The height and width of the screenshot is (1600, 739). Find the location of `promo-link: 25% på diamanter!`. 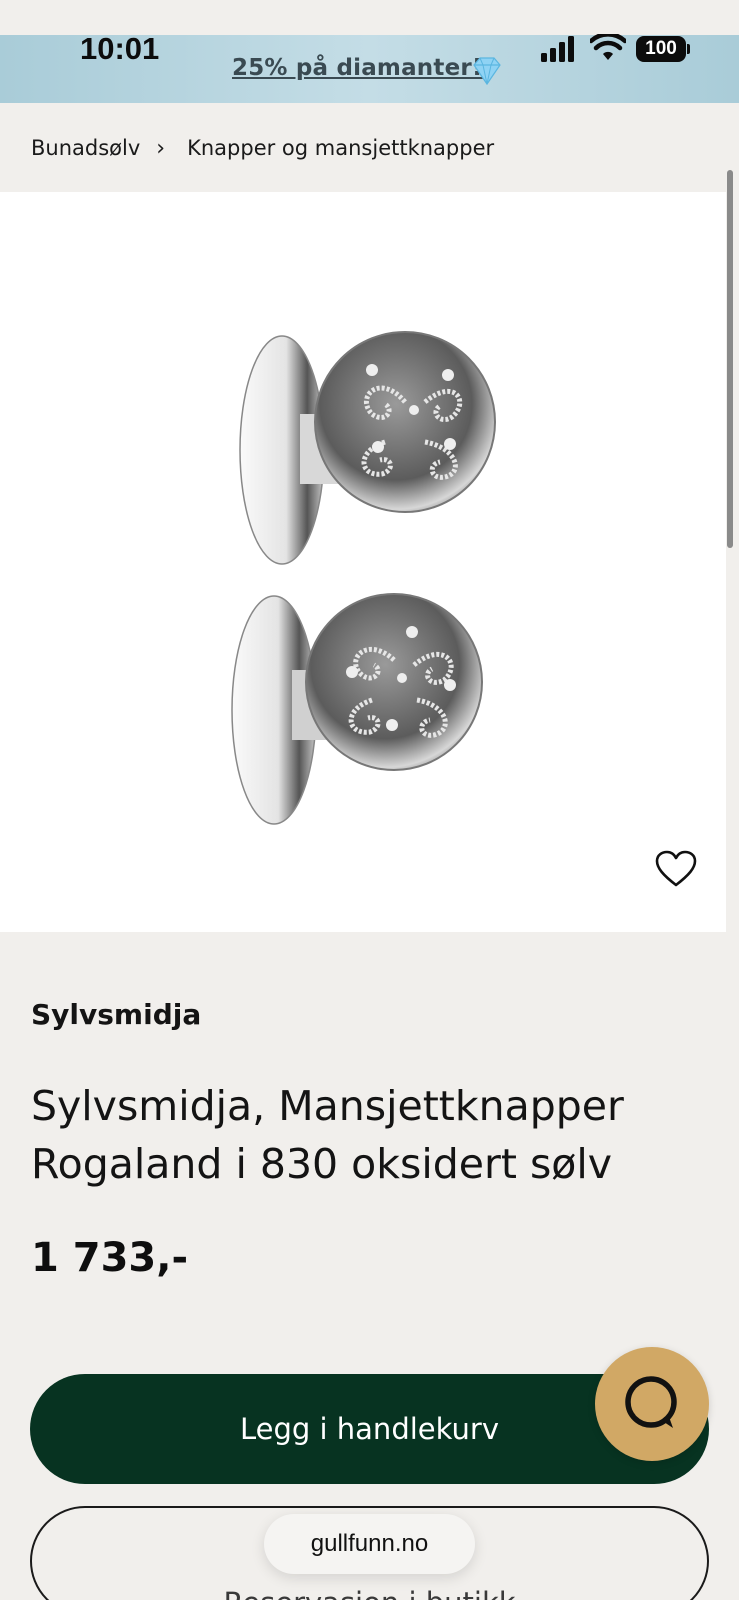

promo-link: 25% på diamanter! is located at coordinates (357, 68).